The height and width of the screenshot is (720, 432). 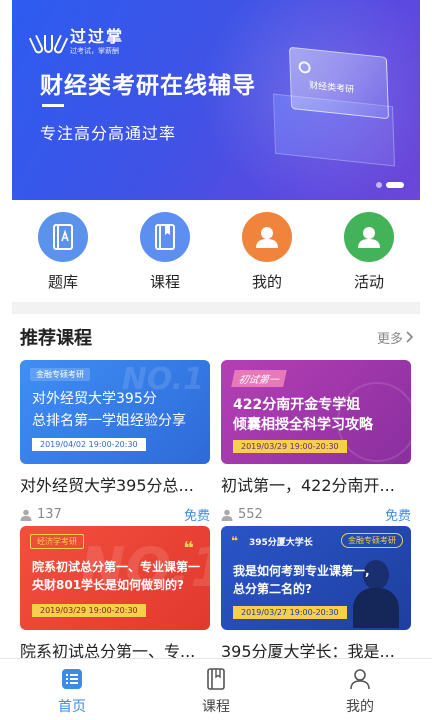 I want to click on home-list-icon, so click(x=72, y=679).